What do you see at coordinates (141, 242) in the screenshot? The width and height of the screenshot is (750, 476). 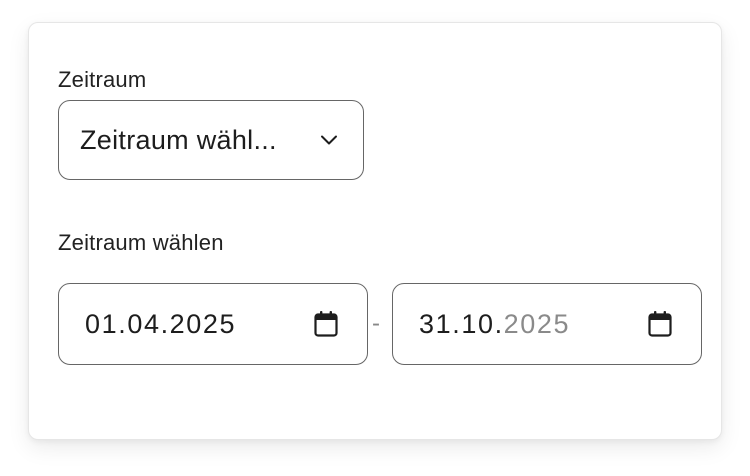 I see `date-range-label: Zeitraum wählen` at bounding box center [141, 242].